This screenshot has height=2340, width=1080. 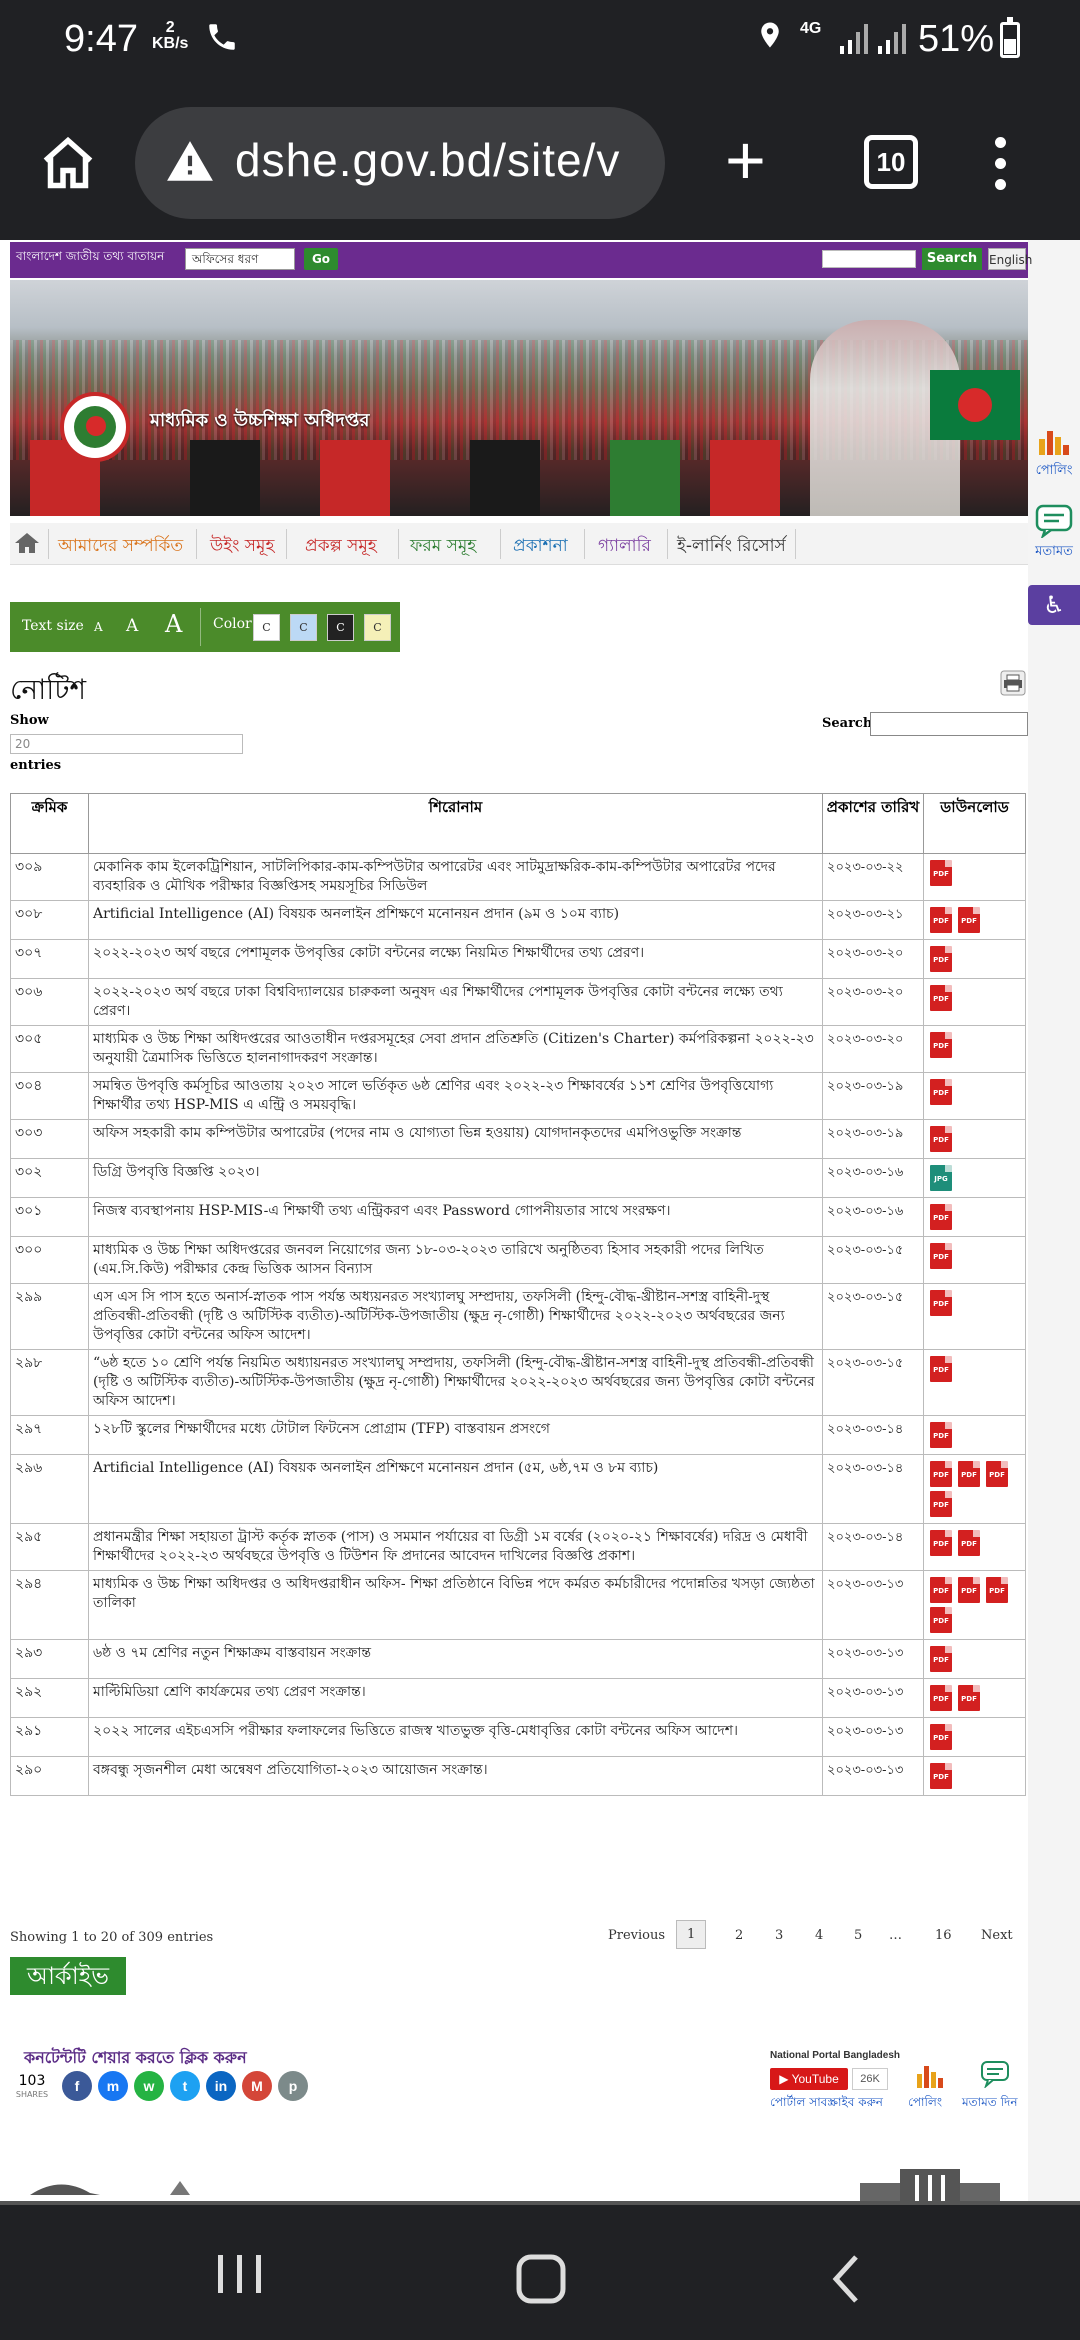 What do you see at coordinates (303, 627) in the screenshot?
I see `color-blue-swatch: C` at bounding box center [303, 627].